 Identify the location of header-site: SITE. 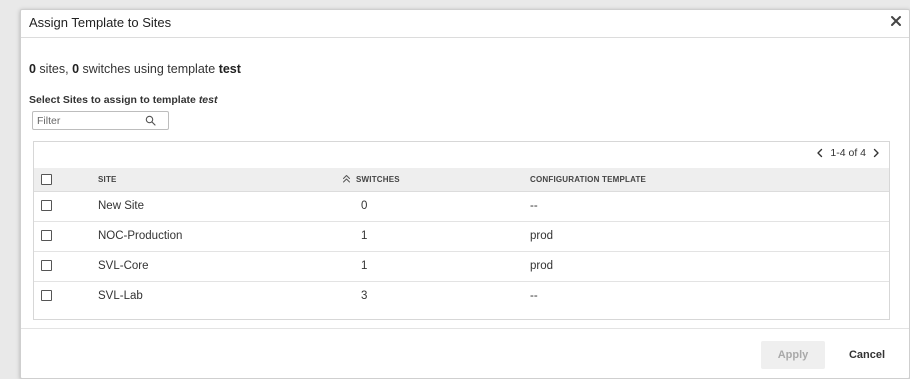
(107, 179).